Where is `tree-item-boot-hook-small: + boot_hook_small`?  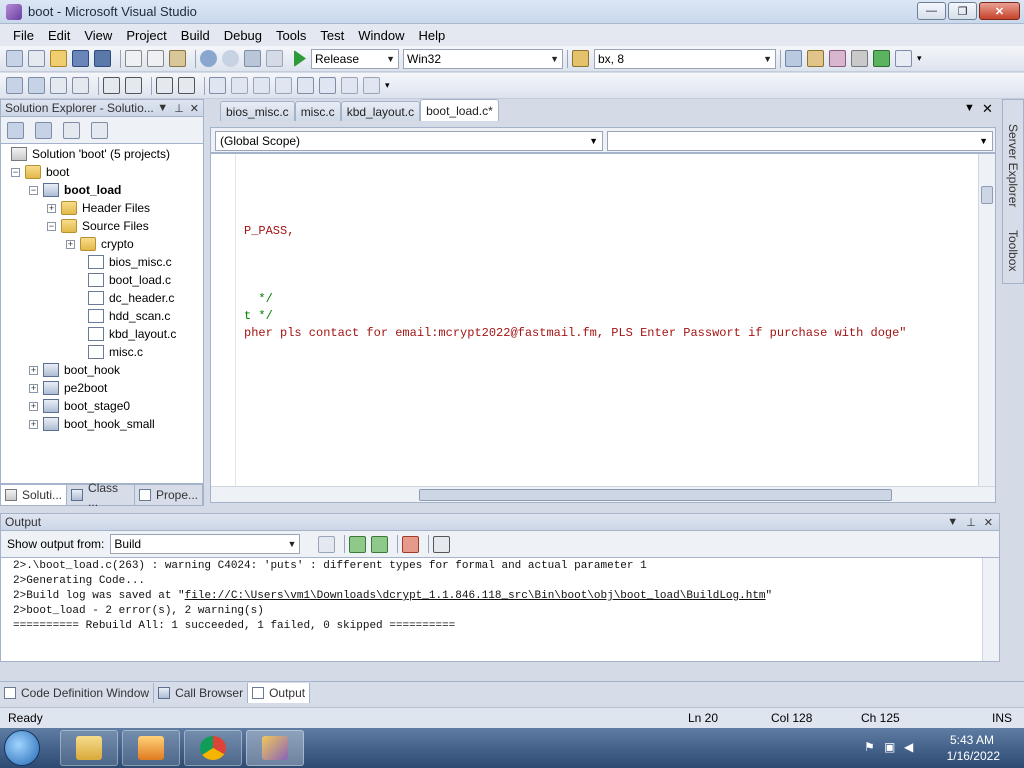
tree-item-boot-hook-small: + boot_hook_small is located at coordinates (92, 424).